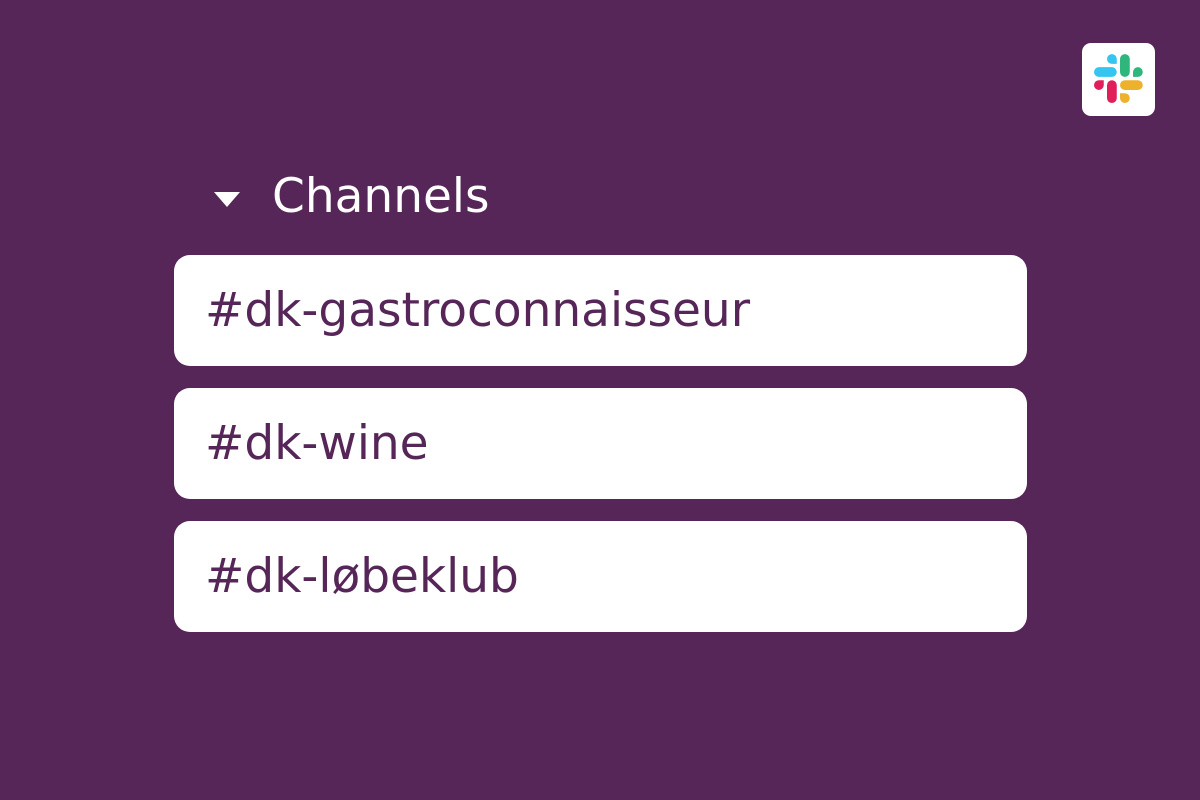 The width and height of the screenshot is (1200, 800). Describe the element at coordinates (227, 199) in the screenshot. I see `caret-down-icon` at that location.